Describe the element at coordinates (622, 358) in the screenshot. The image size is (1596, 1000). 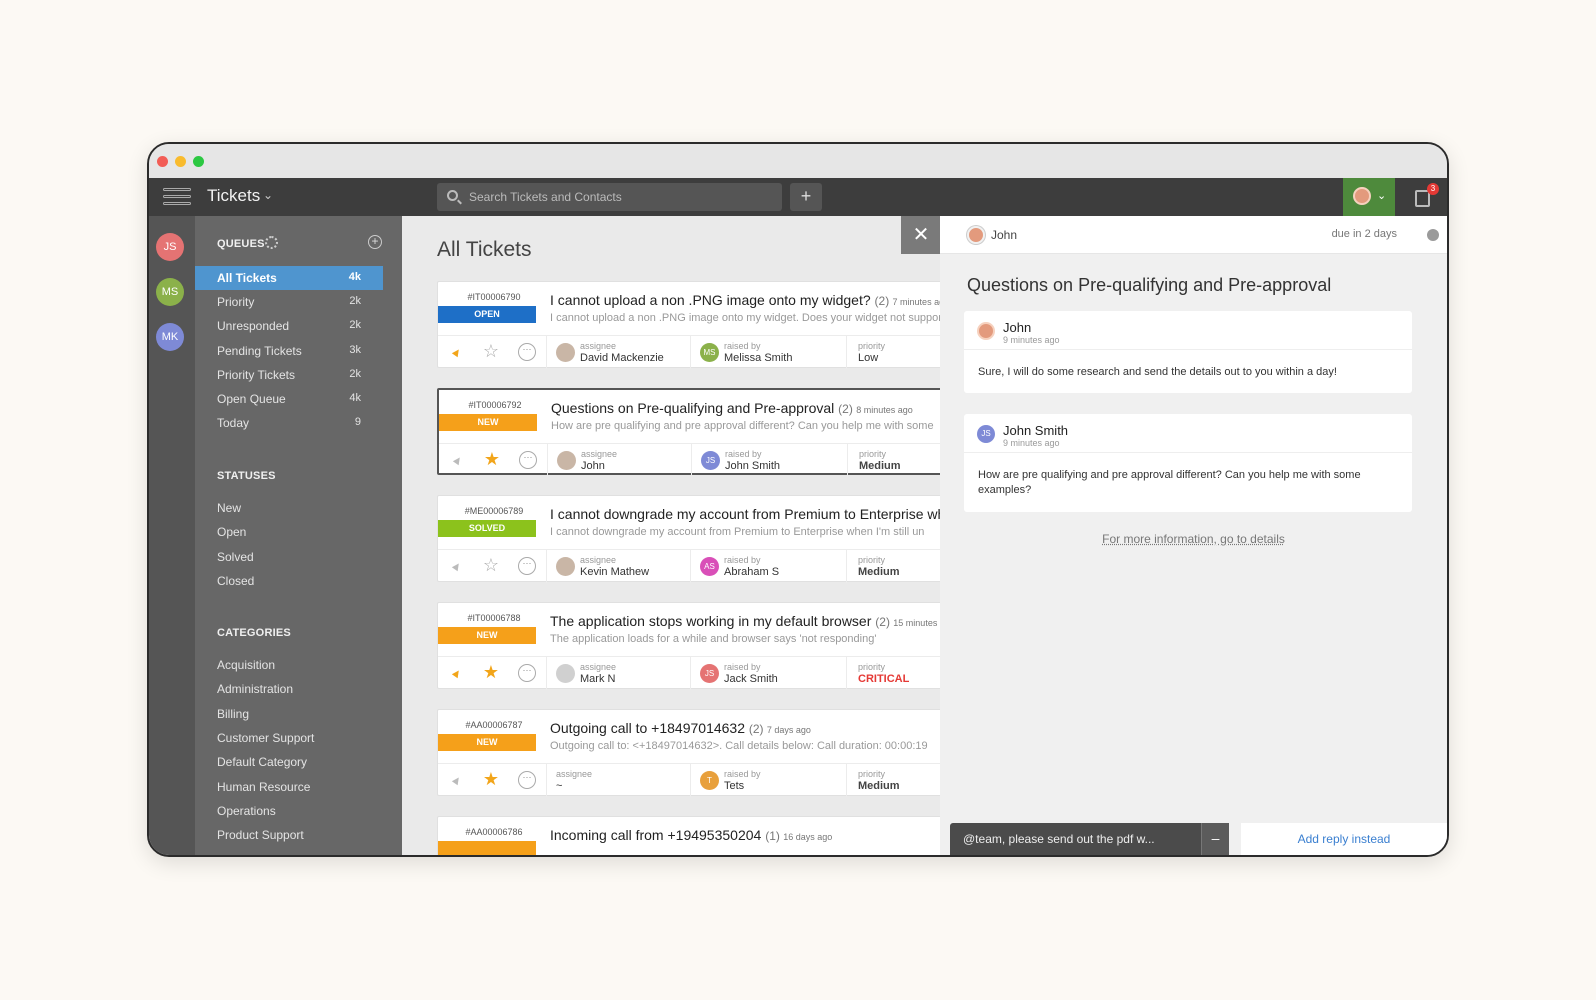
I see `assignee-name: David Mackenzie` at that location.